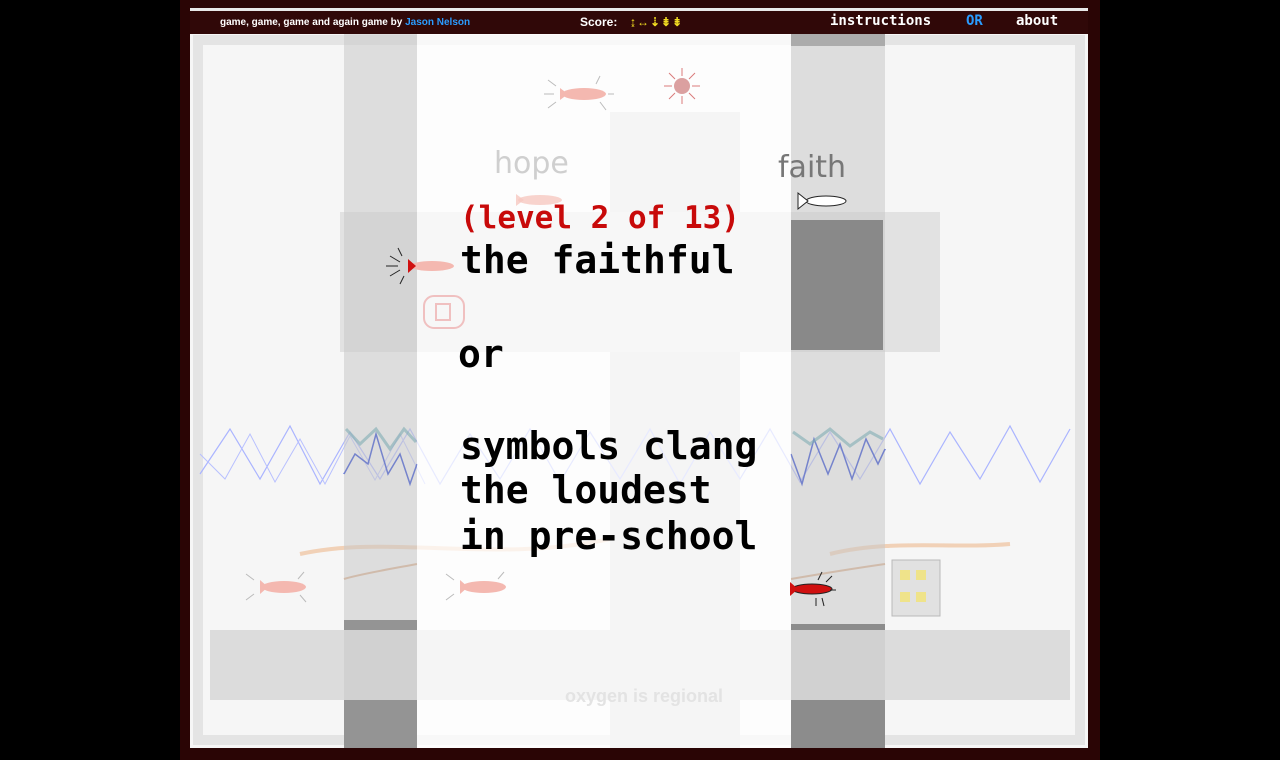 The height and width of the screenshot is (760, 1280). I want to click on right-pillar, so click(838, 391).